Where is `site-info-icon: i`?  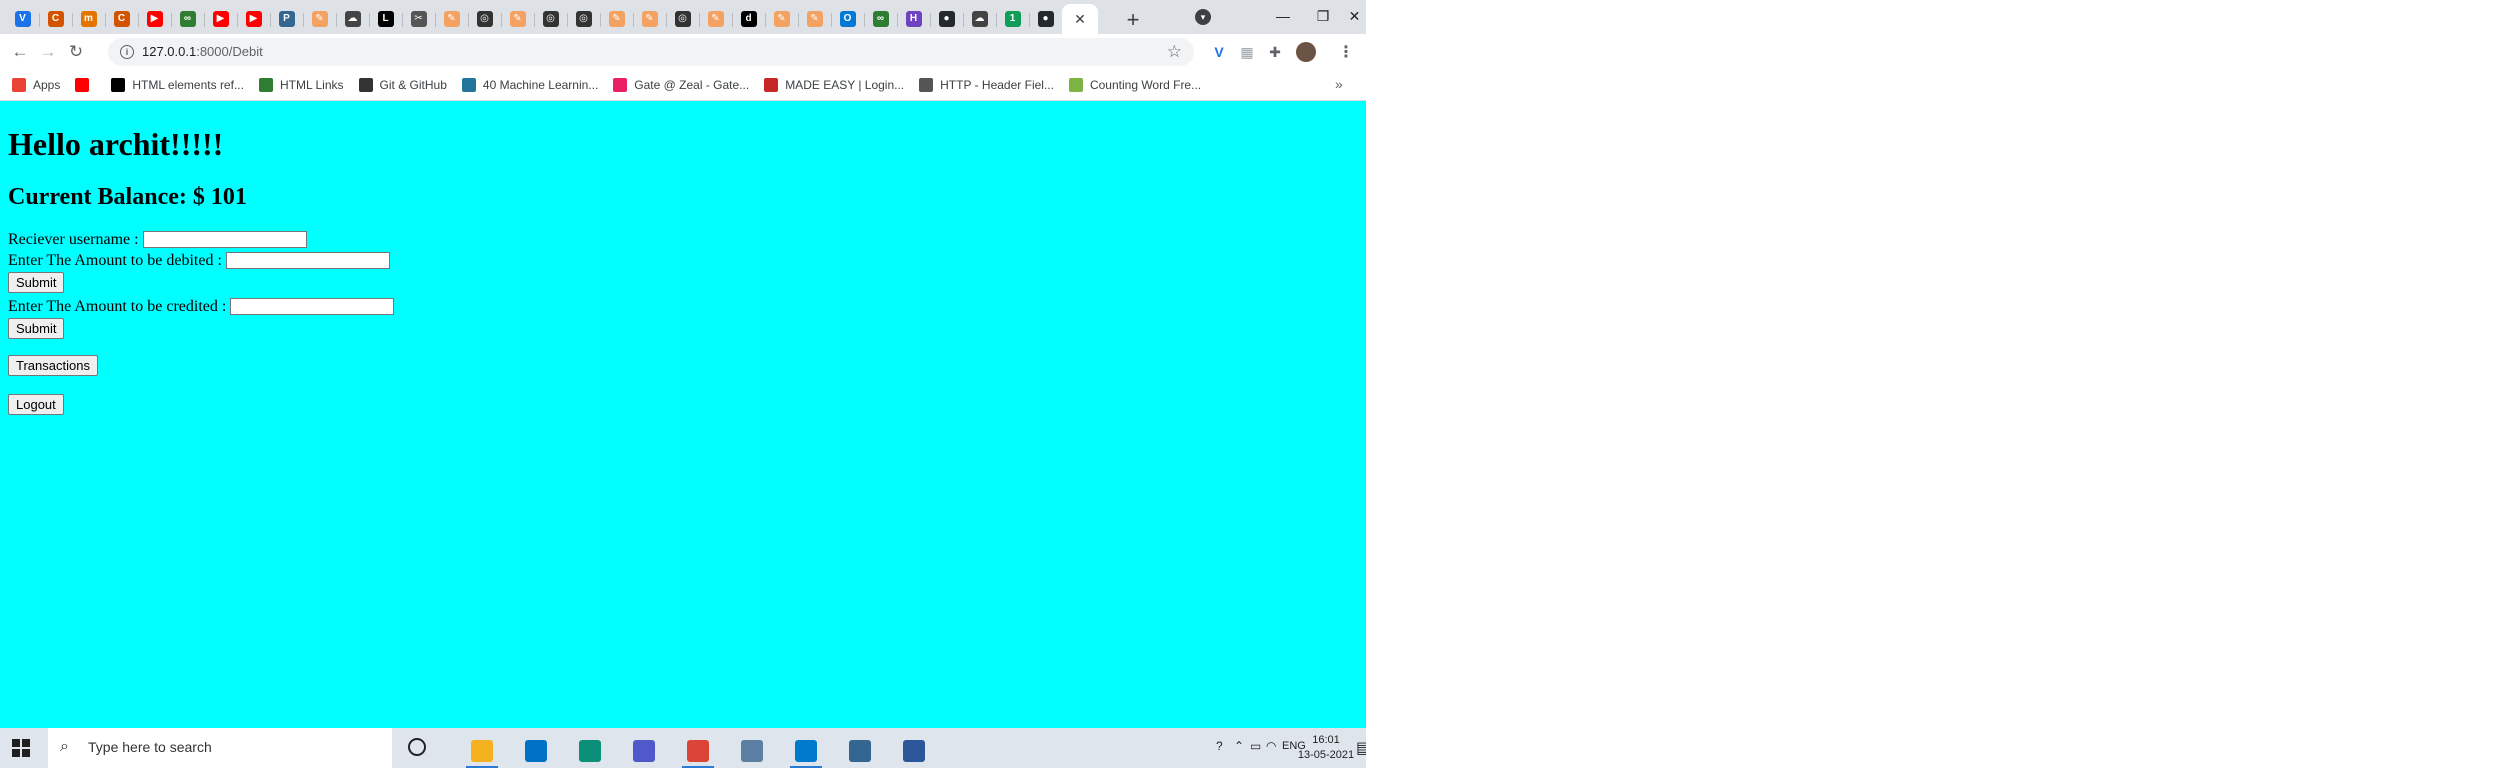 site-info-icon: i is located at coordinates (127, 52).